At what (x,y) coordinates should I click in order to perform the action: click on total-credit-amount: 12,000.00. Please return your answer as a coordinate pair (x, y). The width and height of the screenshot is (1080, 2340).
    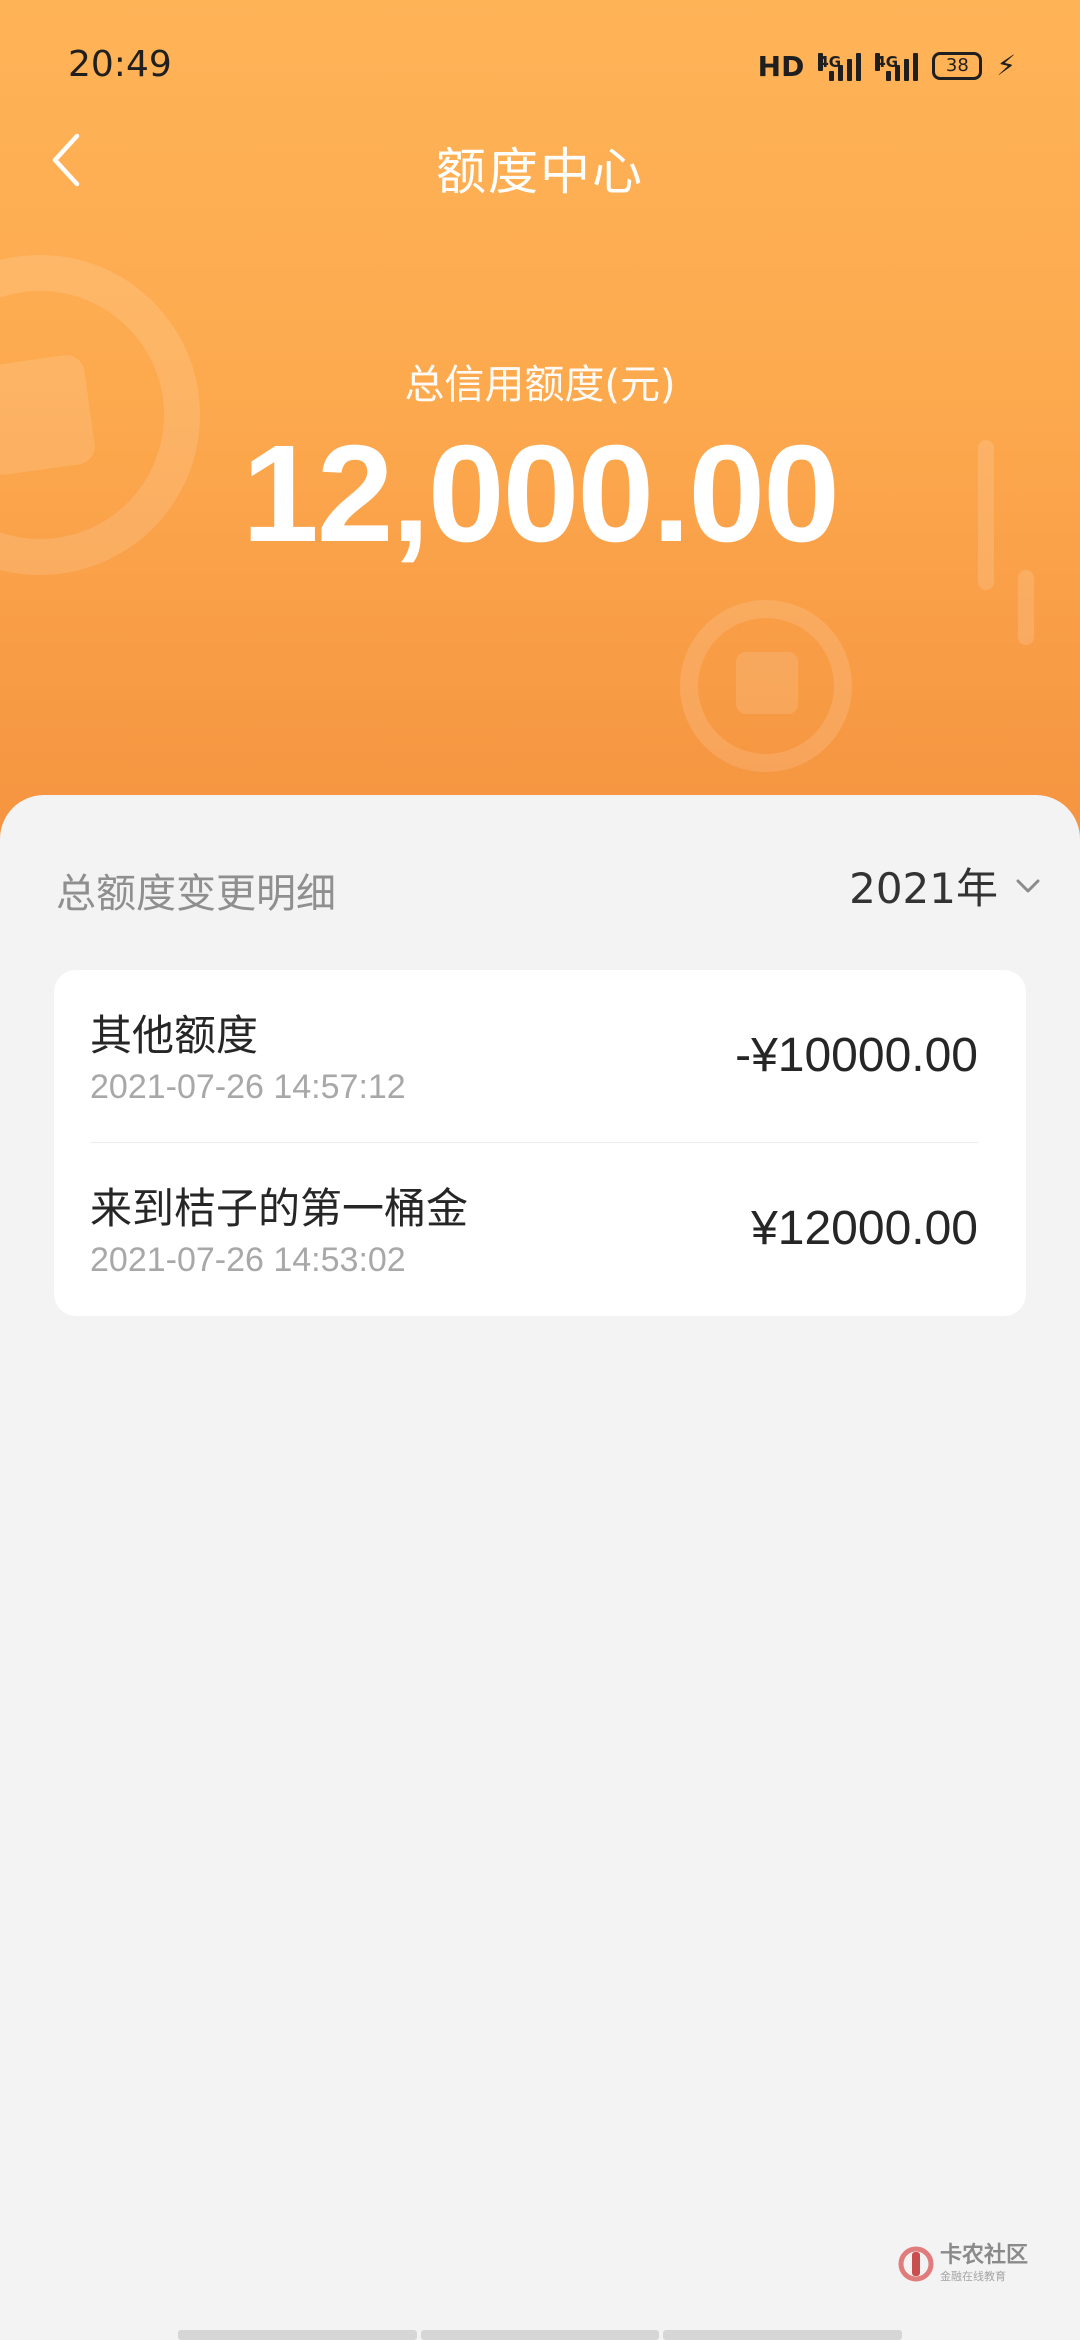
    Looking at the image, I should click on (541, 494).